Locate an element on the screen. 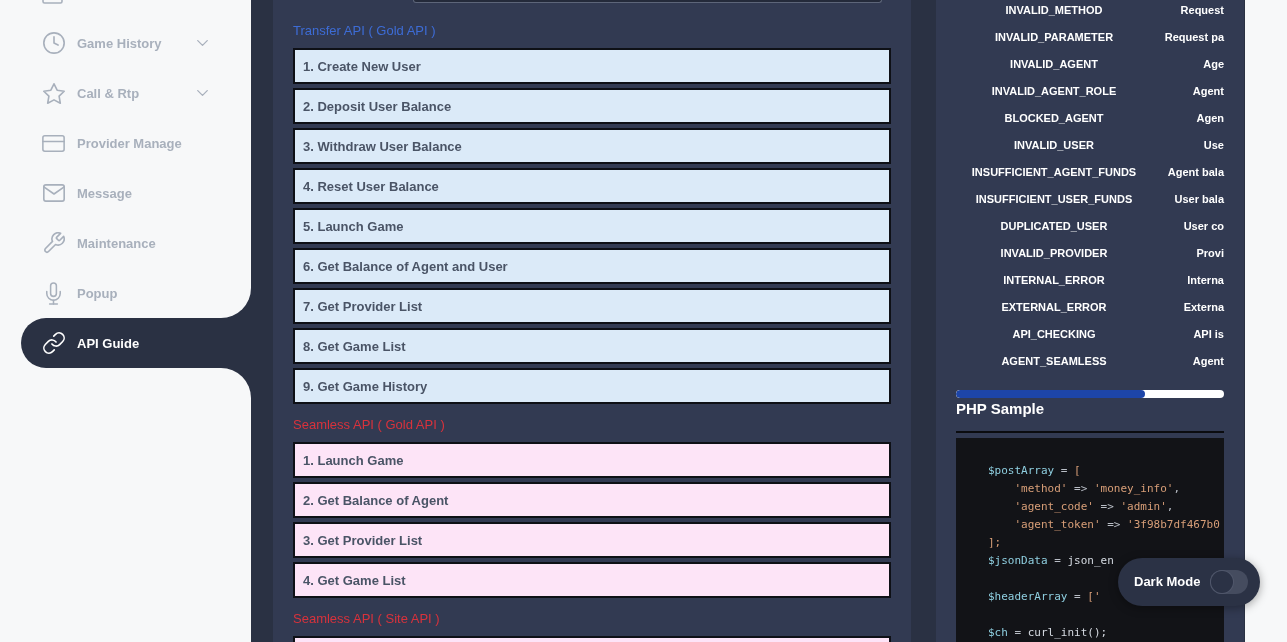 This screenshot has width=1287, height=642. api-list-item: 7. Get Provider List is located at coordinates (592, 306).